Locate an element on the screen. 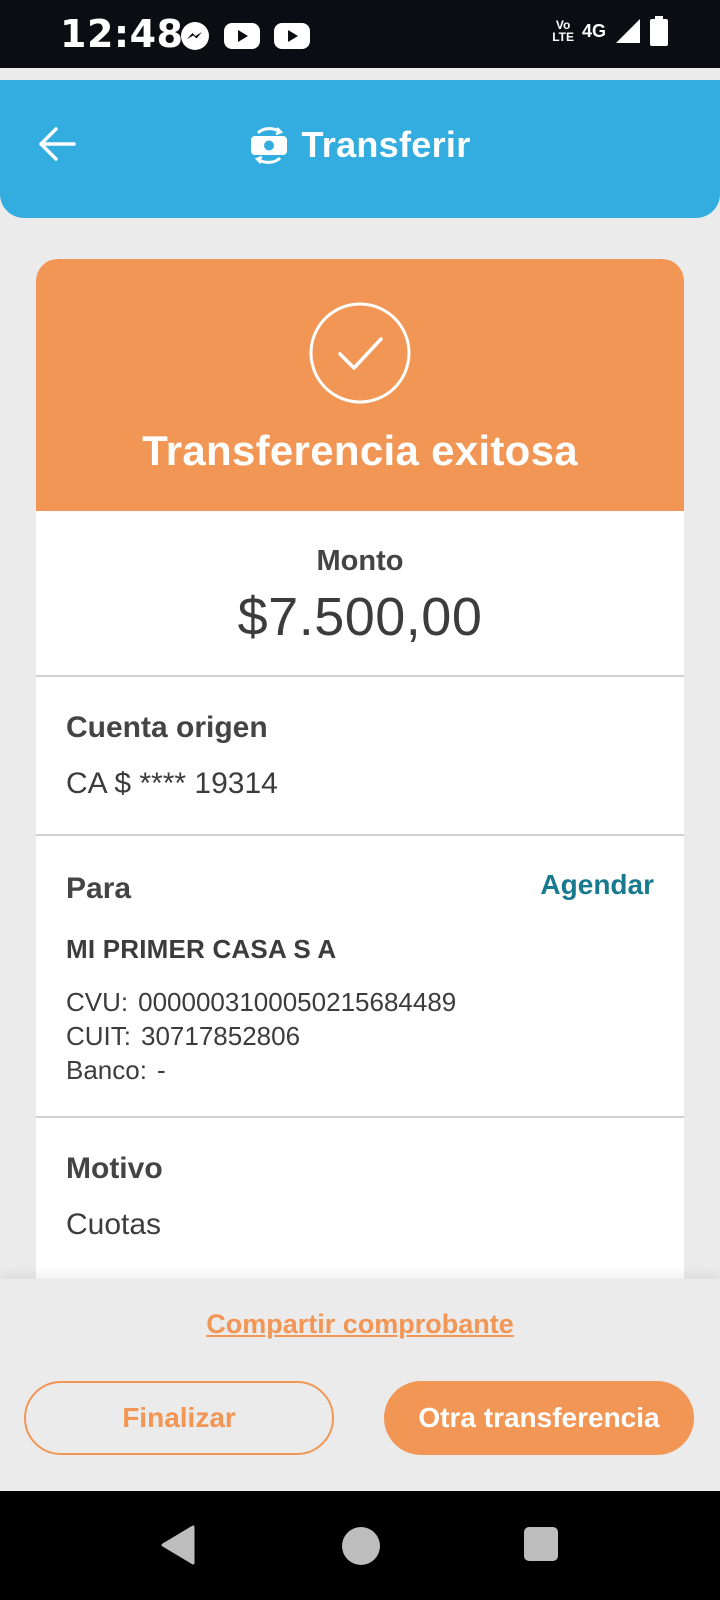 The height and width of the screenshot is (1600, 720). network-type: 4G is located at coordinates (593, 30).